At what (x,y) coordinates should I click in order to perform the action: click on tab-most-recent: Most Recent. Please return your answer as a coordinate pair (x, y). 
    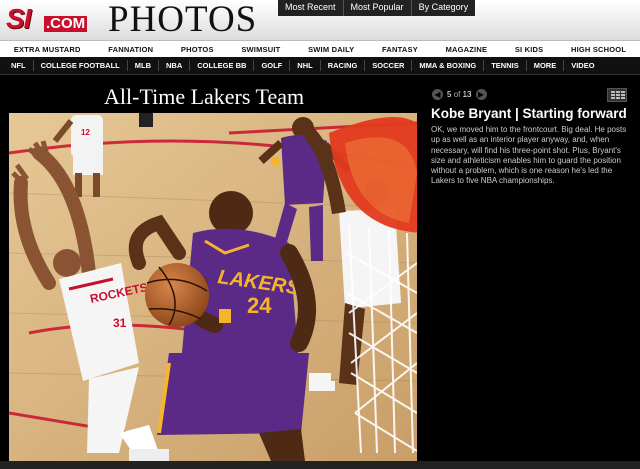
    Looking at the image, I should click on (310, 8).